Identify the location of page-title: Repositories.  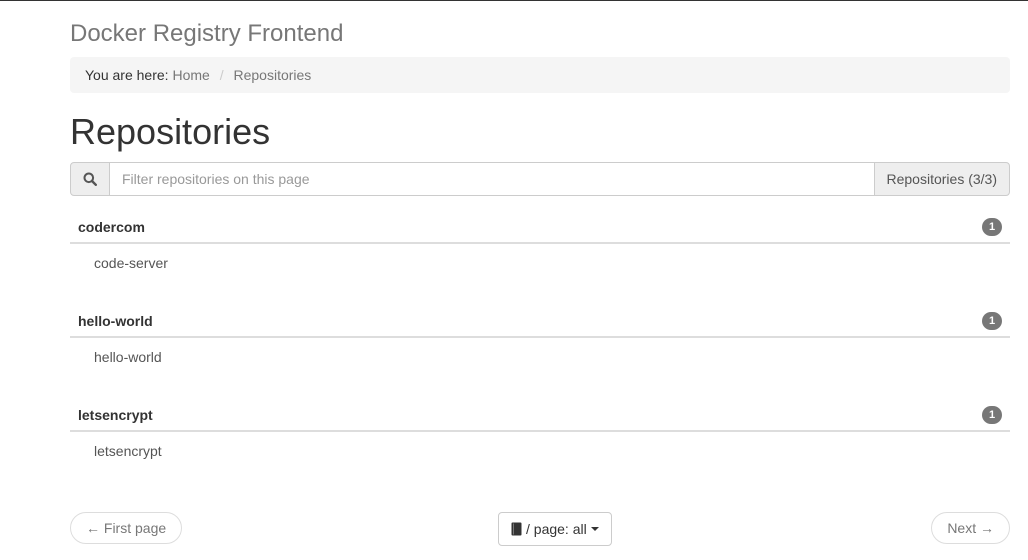
(170, 131).